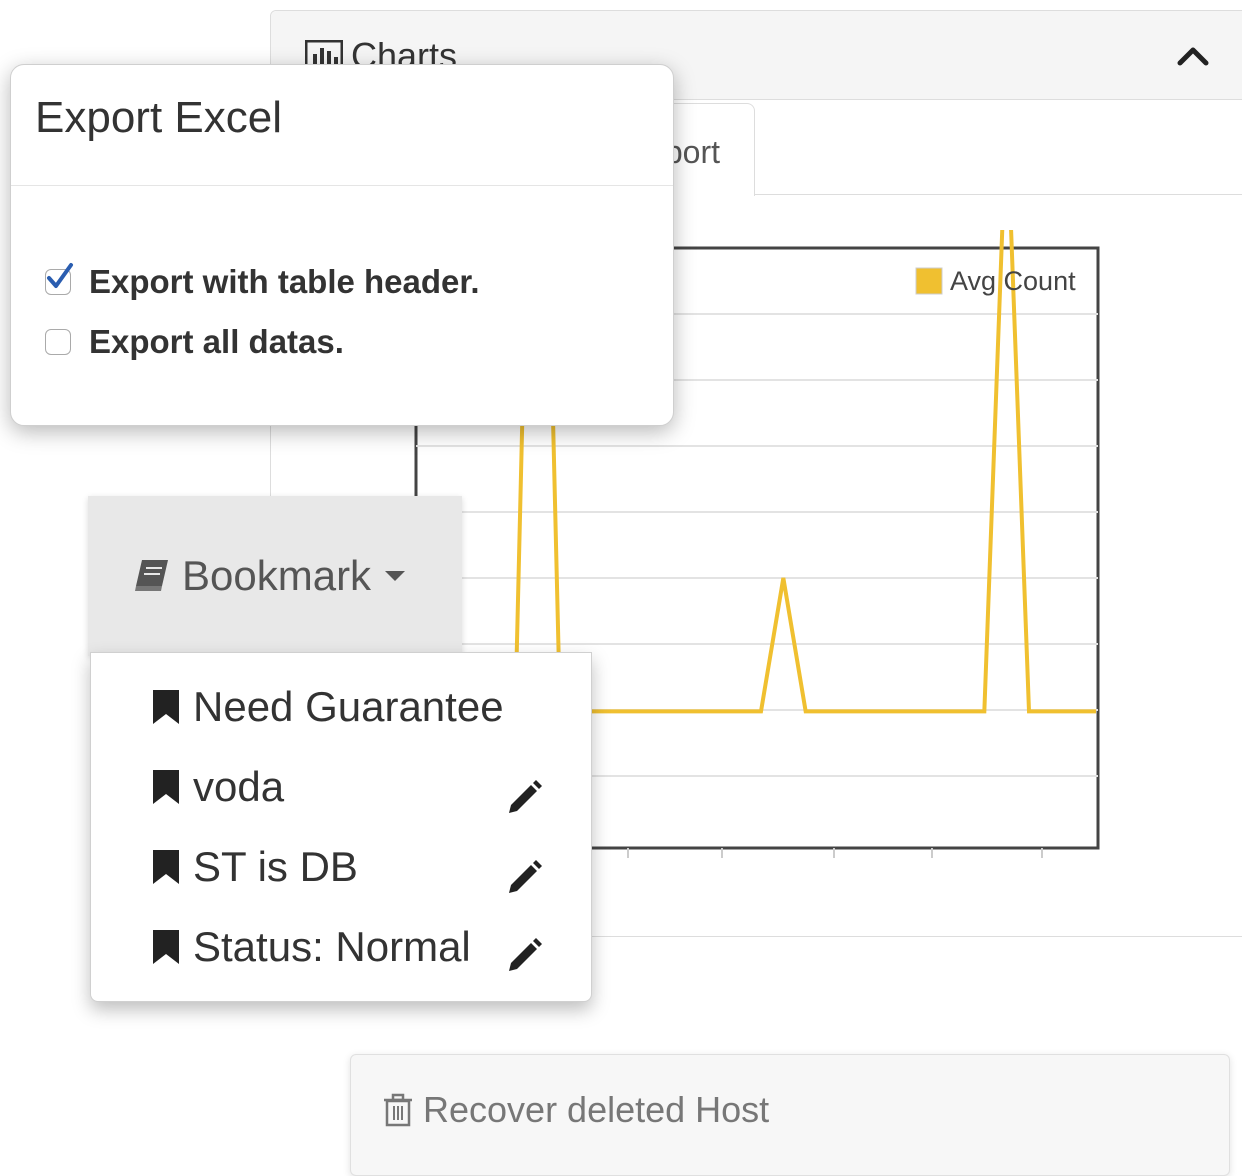 The image size is (1242, 1176). Describe the element at coordinates (929, 281) in the screenshot. I see `legend-swatch` at that location.